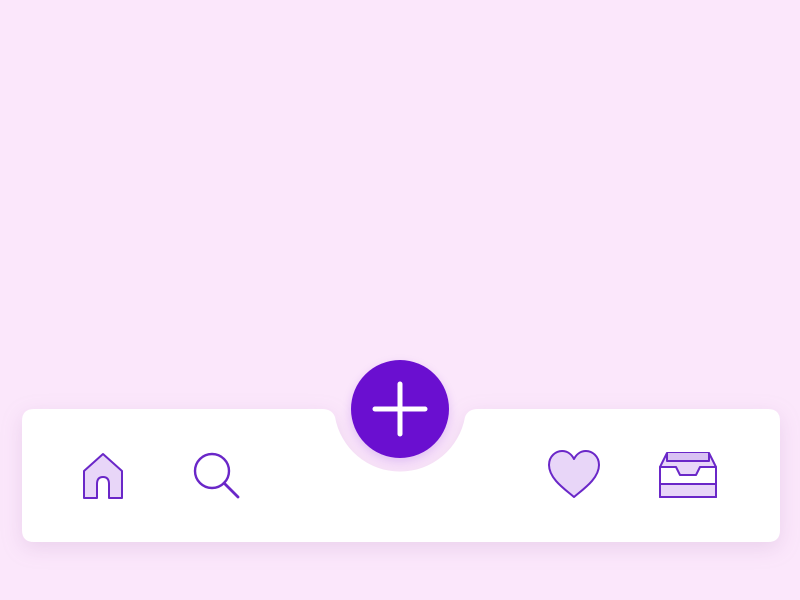 This screenshot has height=600, width=800. I want to click on tab-home, so click(103, 476).